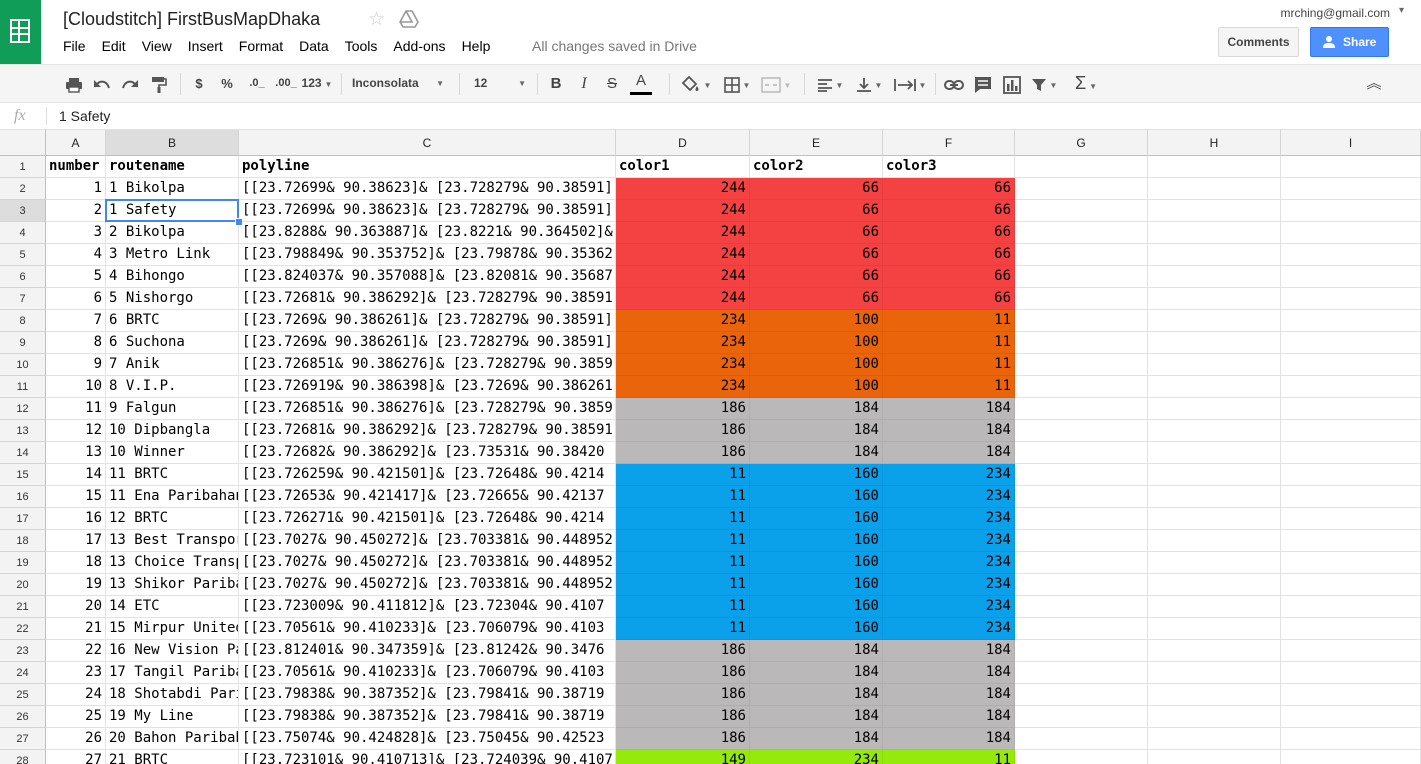 The image size is (1421, 764). I want to click on redo-icon, so click(130, 83).